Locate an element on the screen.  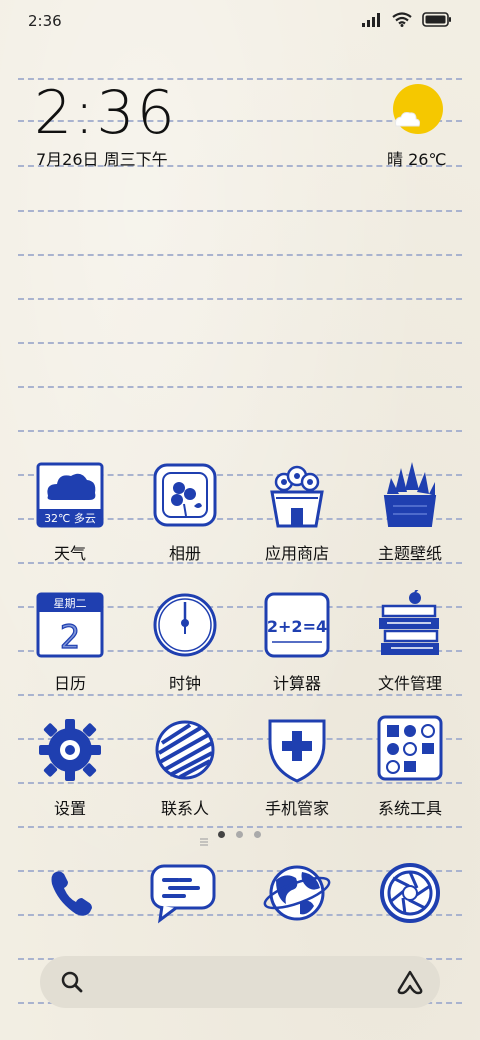
app-store: 应用商店 is located at coordinates (297, 512).